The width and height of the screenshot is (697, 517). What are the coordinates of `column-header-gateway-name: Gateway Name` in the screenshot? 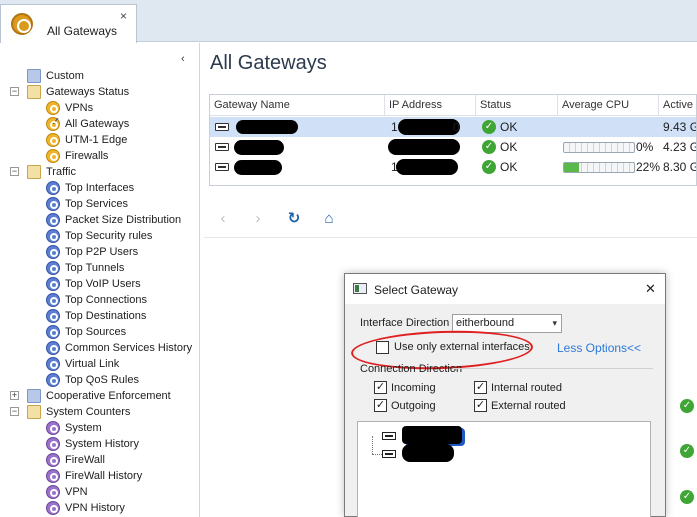 It's located at (297, 105).